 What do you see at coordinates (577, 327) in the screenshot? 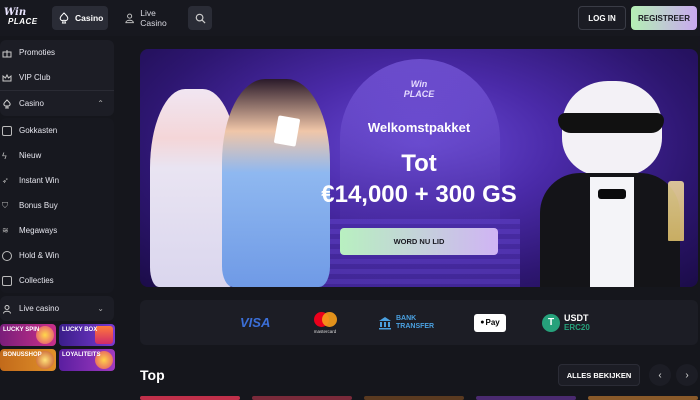
I see `erc20-label: ERC20` at bounding box center [577, 327].